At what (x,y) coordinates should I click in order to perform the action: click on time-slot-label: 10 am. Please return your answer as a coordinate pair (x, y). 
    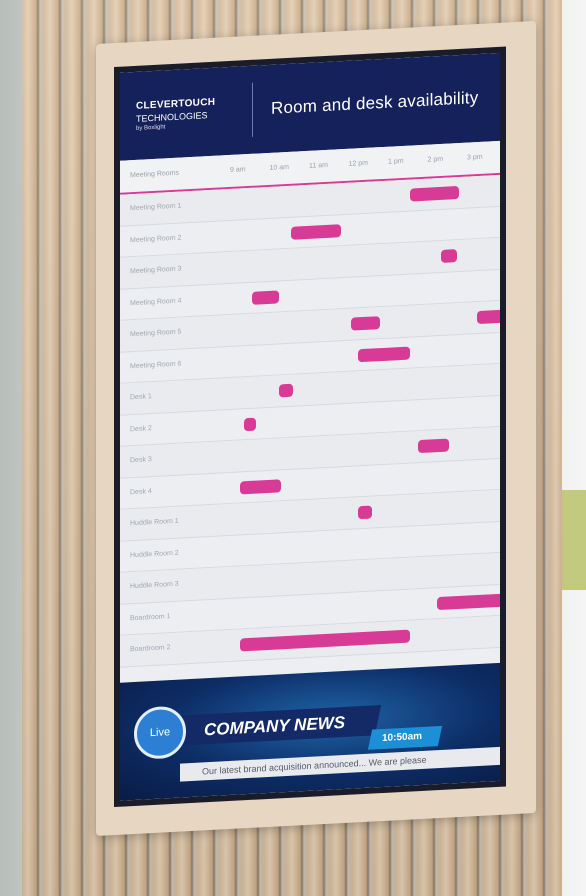
    Looking at the image, I should click on (279, 167).